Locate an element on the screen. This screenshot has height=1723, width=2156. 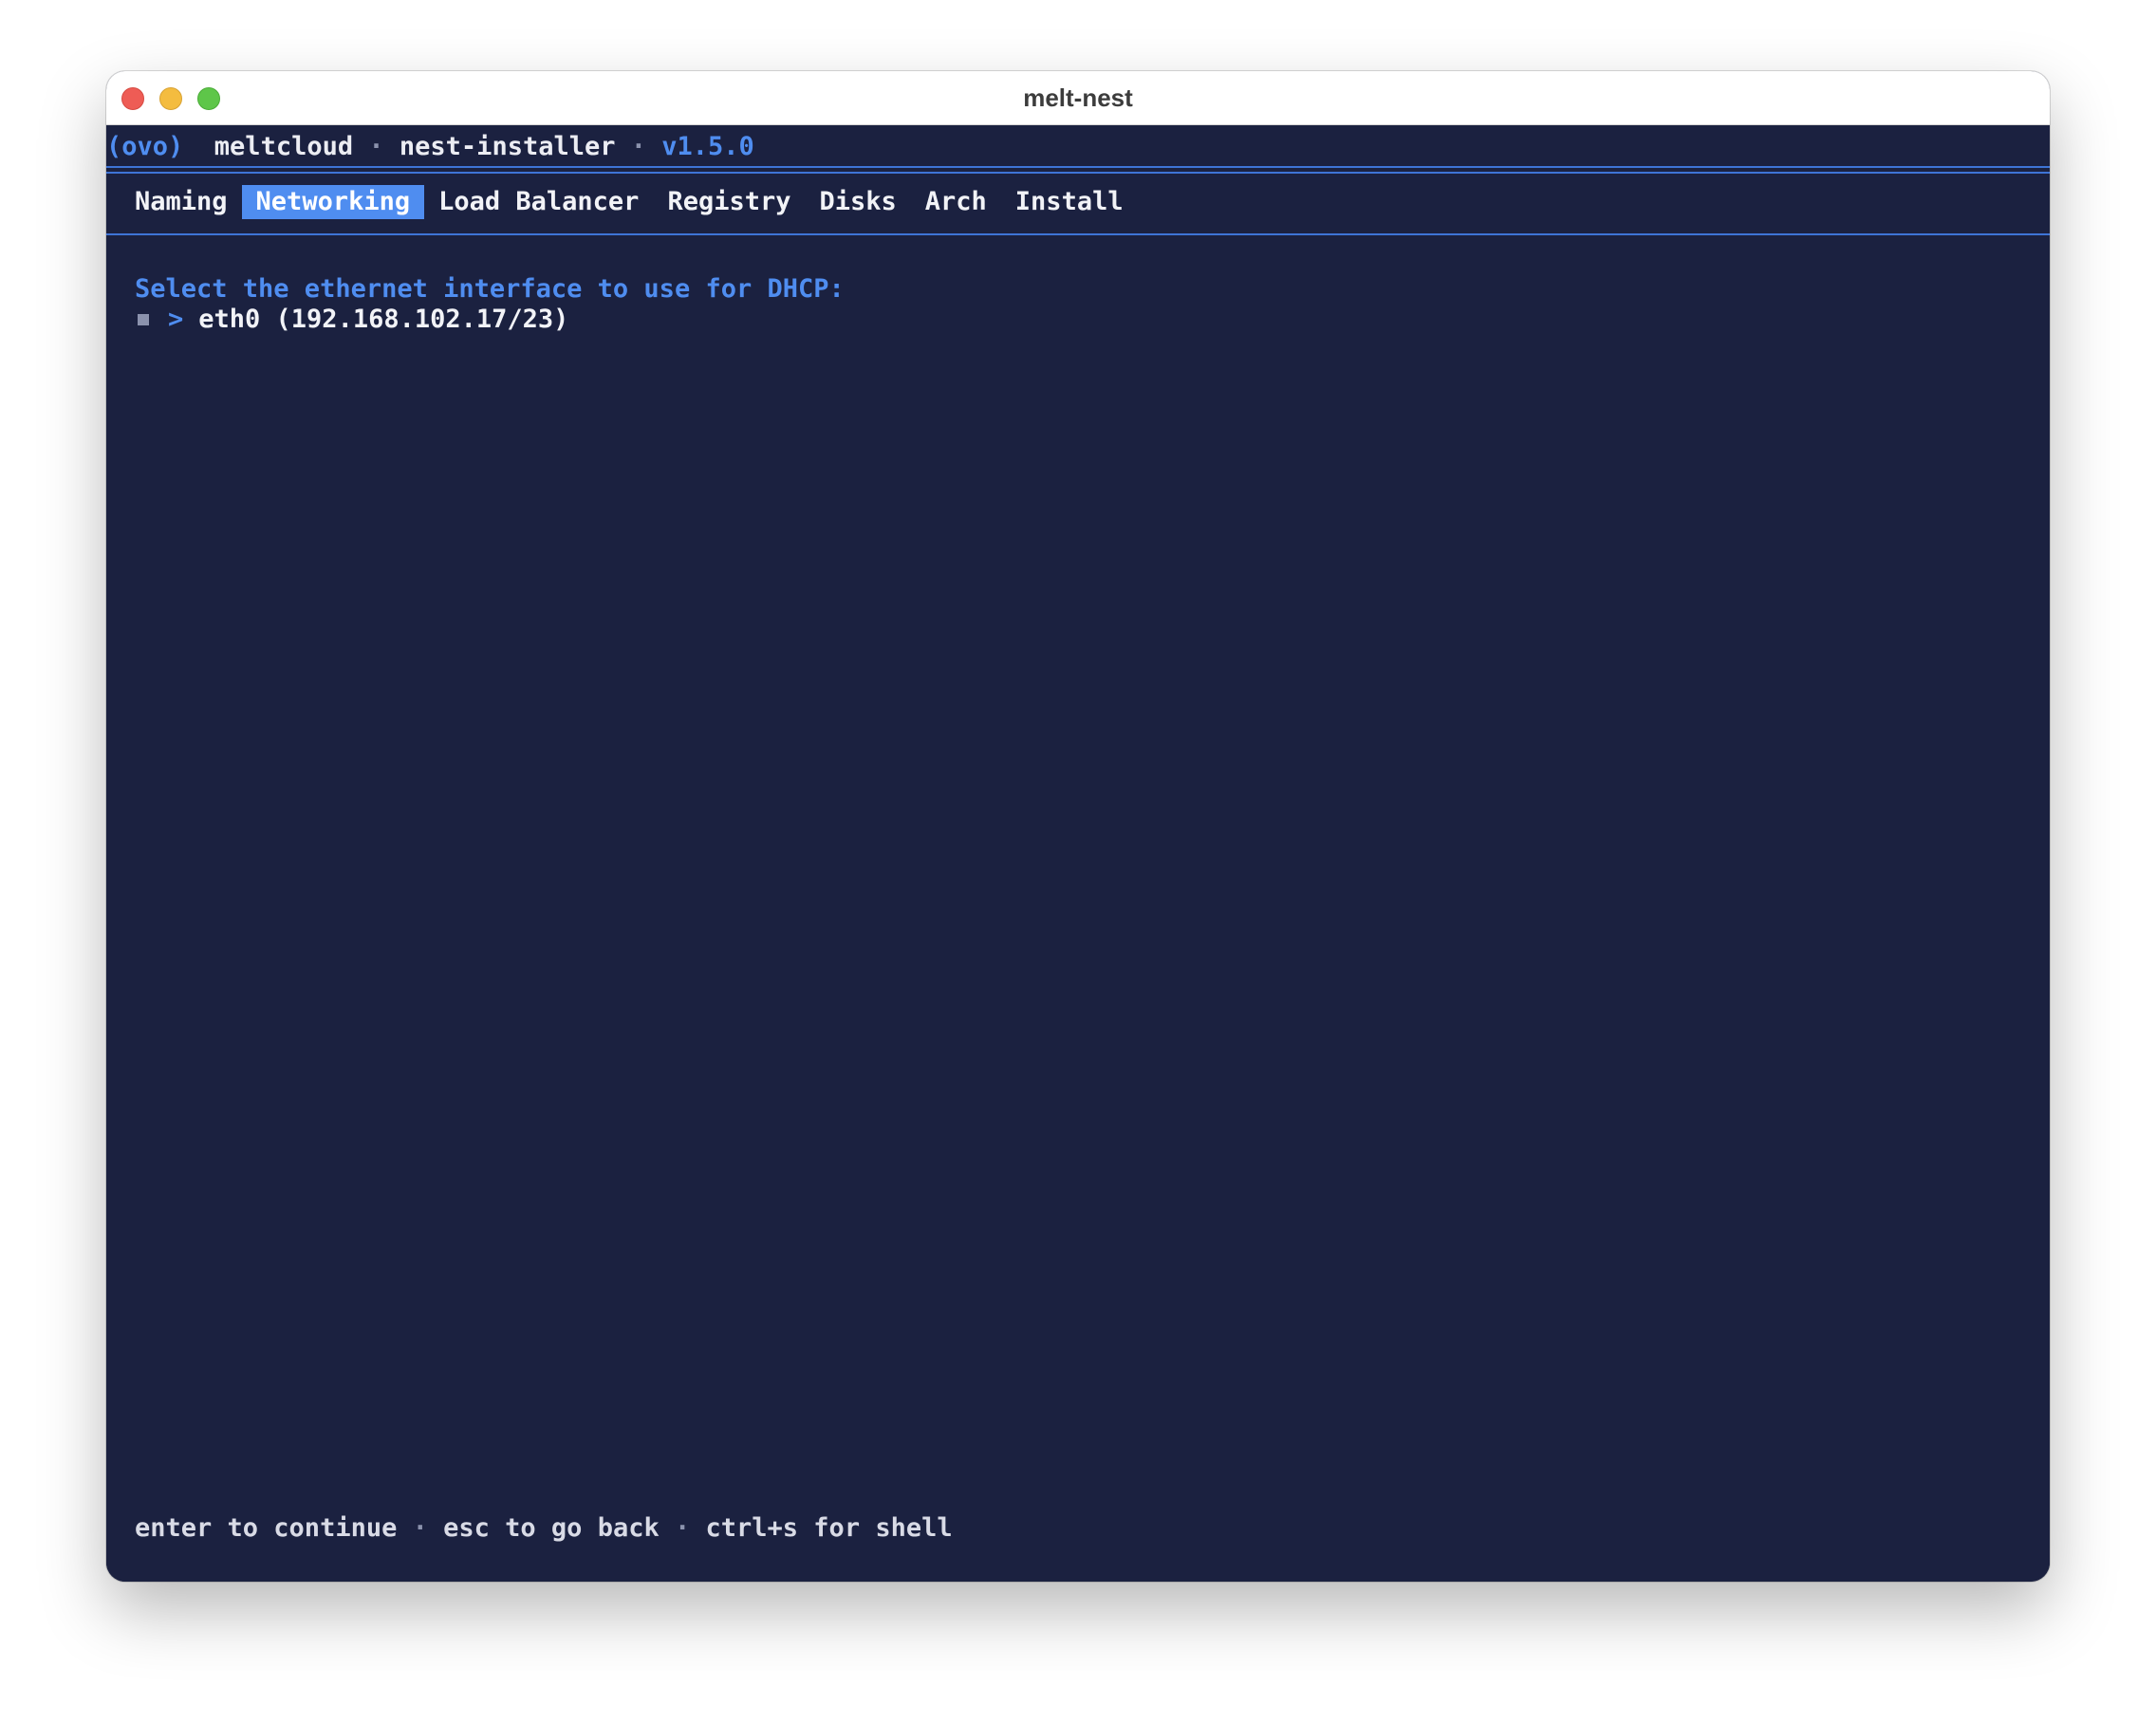
window-title: melt-nest is located at coordinates (1078, 97).